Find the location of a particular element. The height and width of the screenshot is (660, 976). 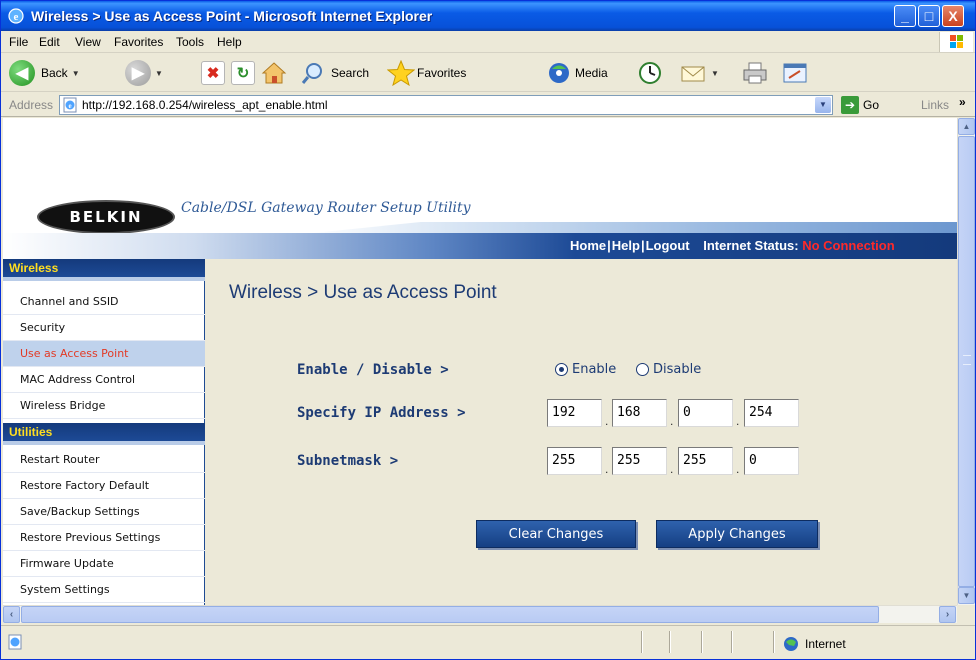

clear-changes-button: Clear Changes is located at coordinates (556, 534).